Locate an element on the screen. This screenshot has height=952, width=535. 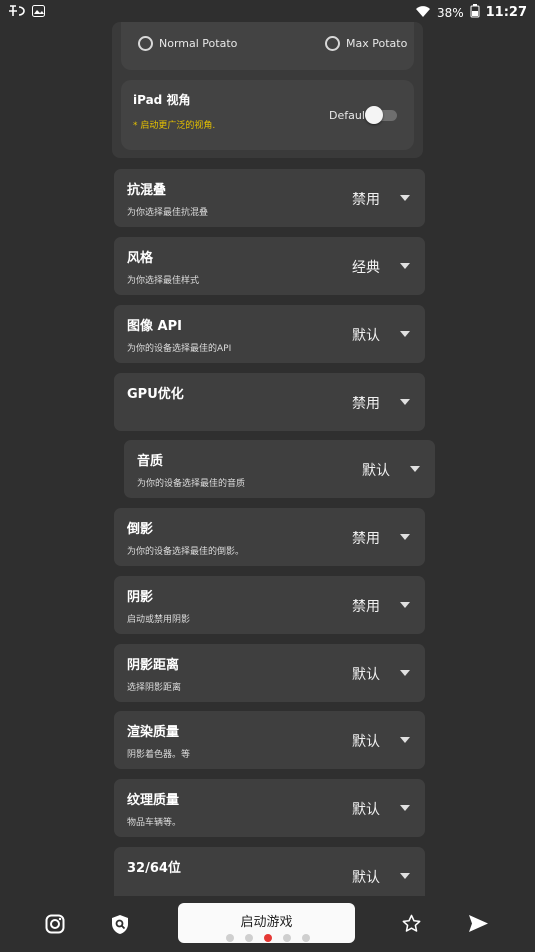
setting-title: 抗混叠 is located at coordinates (147, 190).